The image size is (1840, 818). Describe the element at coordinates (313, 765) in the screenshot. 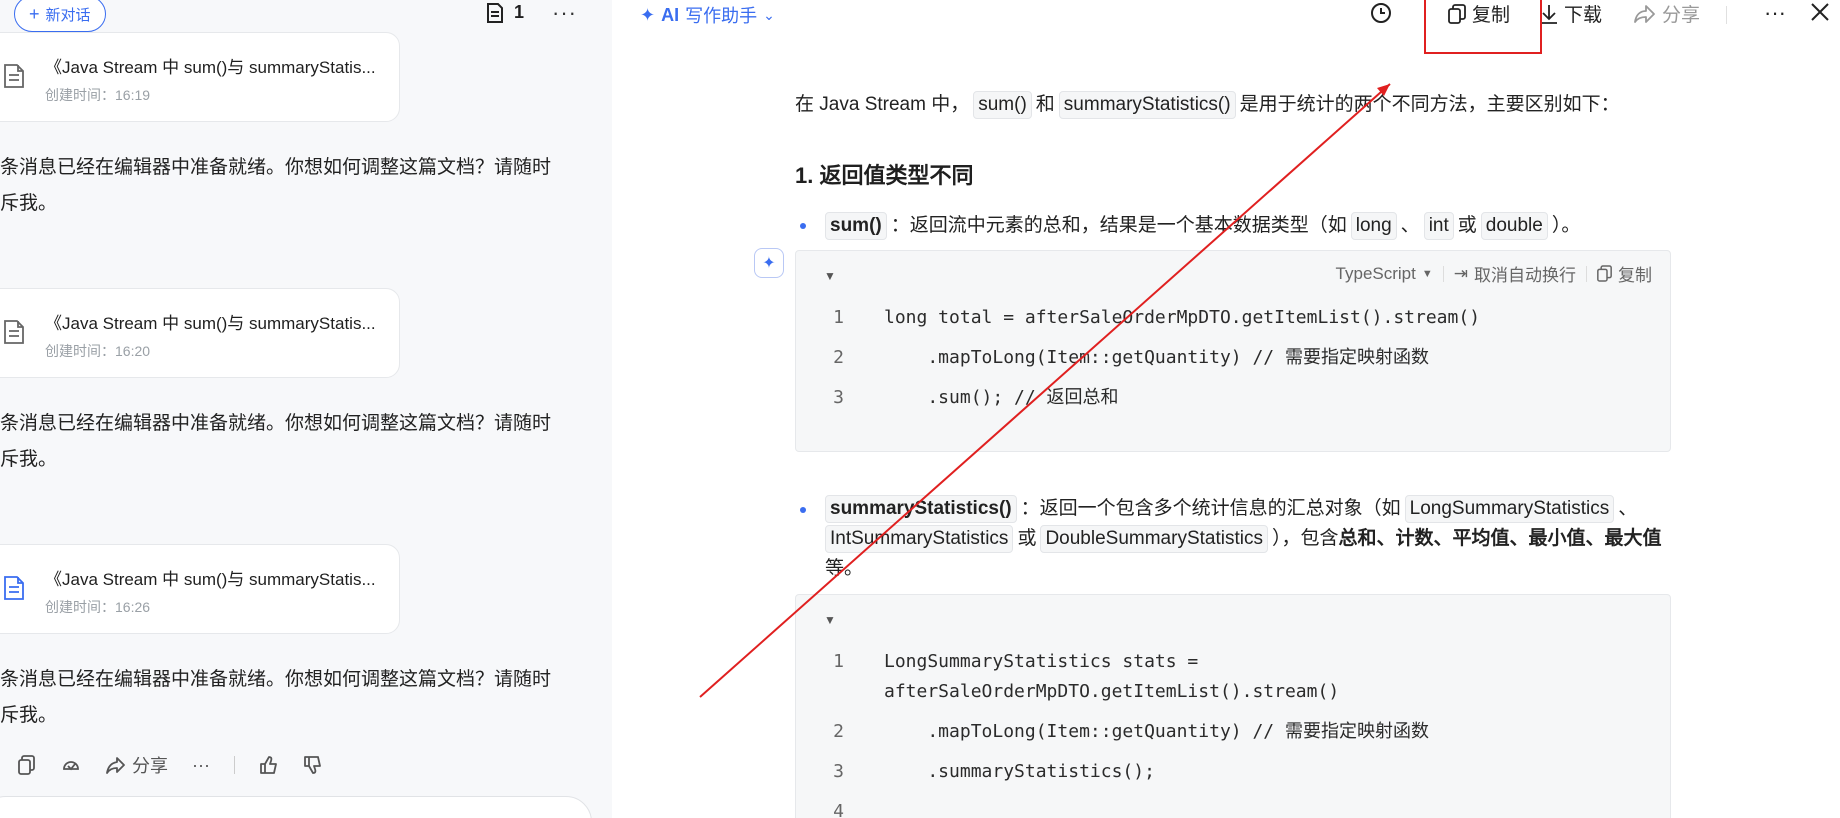

I see `thumbs-down-icon` at that location.